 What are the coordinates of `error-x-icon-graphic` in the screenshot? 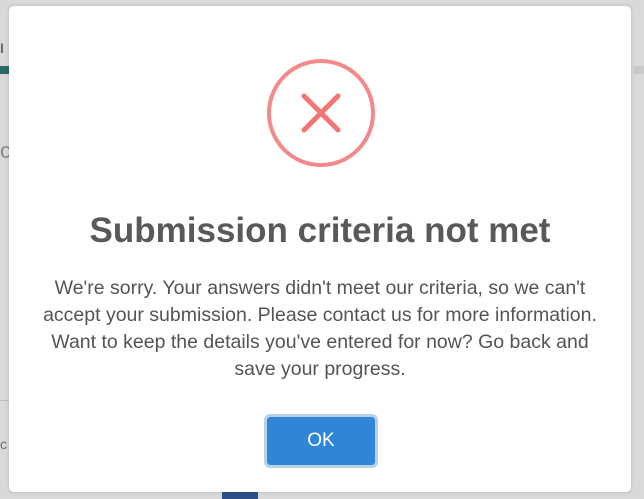 It's located at (321, 113).